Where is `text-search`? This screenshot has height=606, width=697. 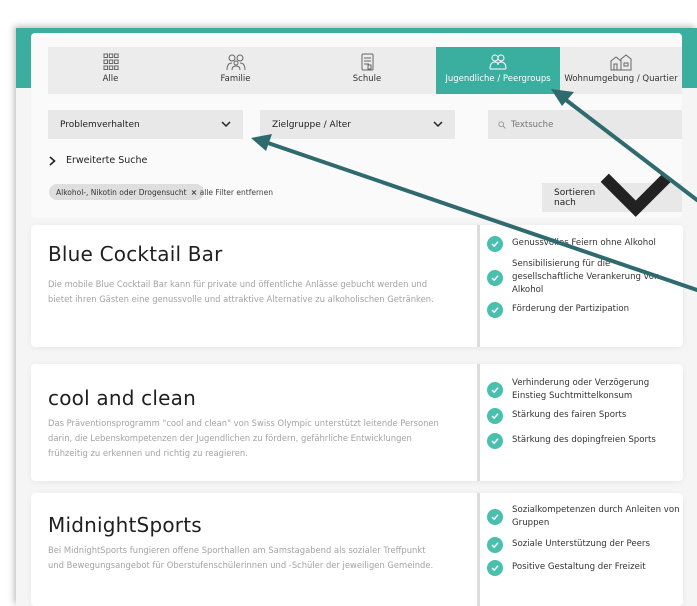 text-search is located at coordinates (585, 124).